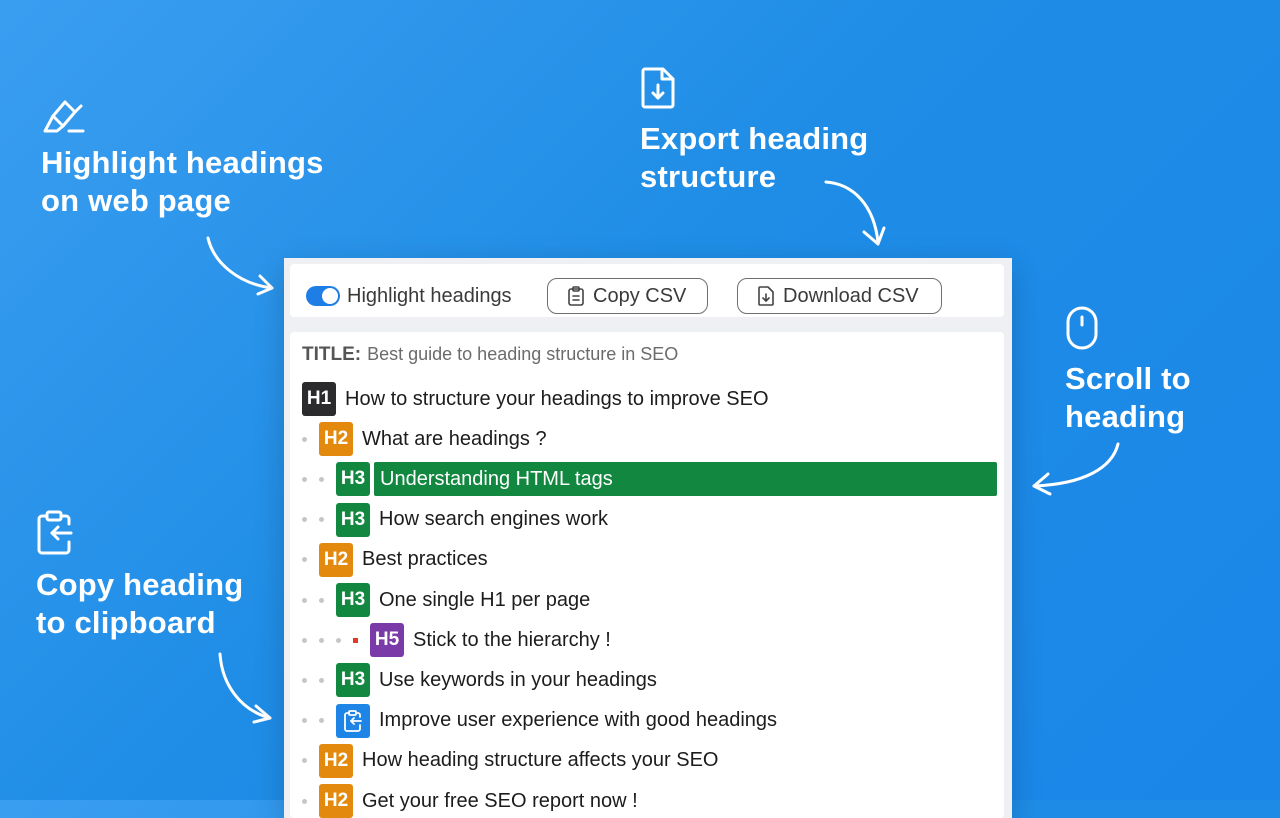 This screenshot has height=818, width=1280. Describe the element at coordinates (387, 640) in the screenshot. I see `heading-level-badge: H5` at that location.